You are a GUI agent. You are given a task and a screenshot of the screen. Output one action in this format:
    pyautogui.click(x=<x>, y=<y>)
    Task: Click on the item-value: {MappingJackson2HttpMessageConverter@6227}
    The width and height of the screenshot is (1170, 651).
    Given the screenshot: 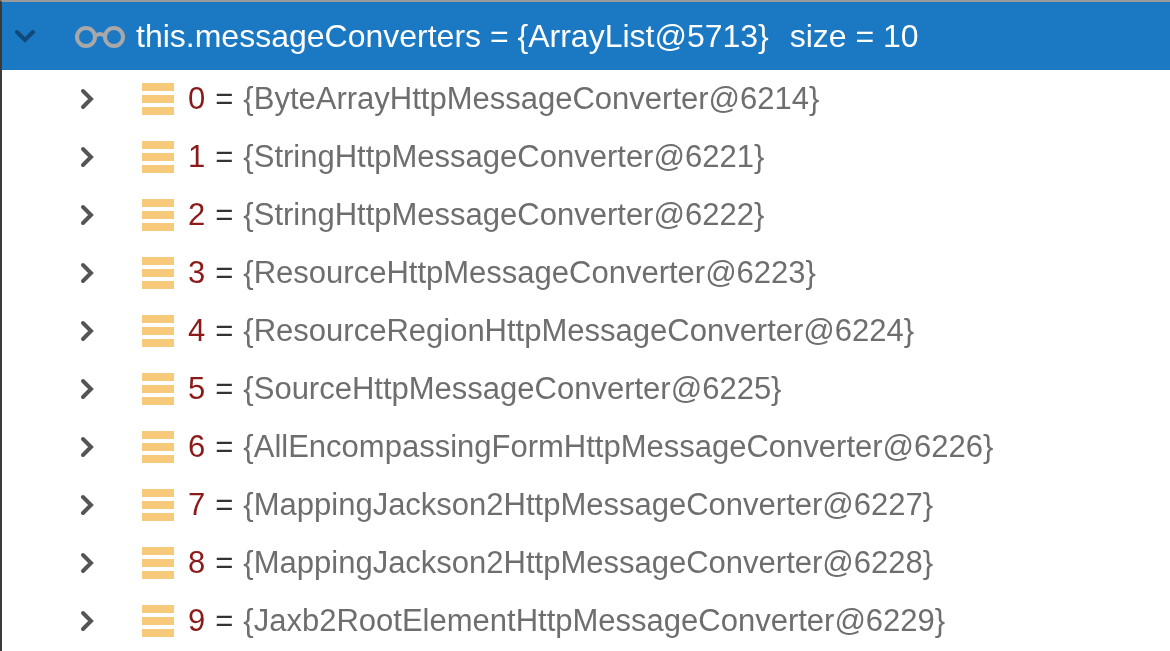 What is the action you would take?
    pyautogui.click(x=588, y=504)
    